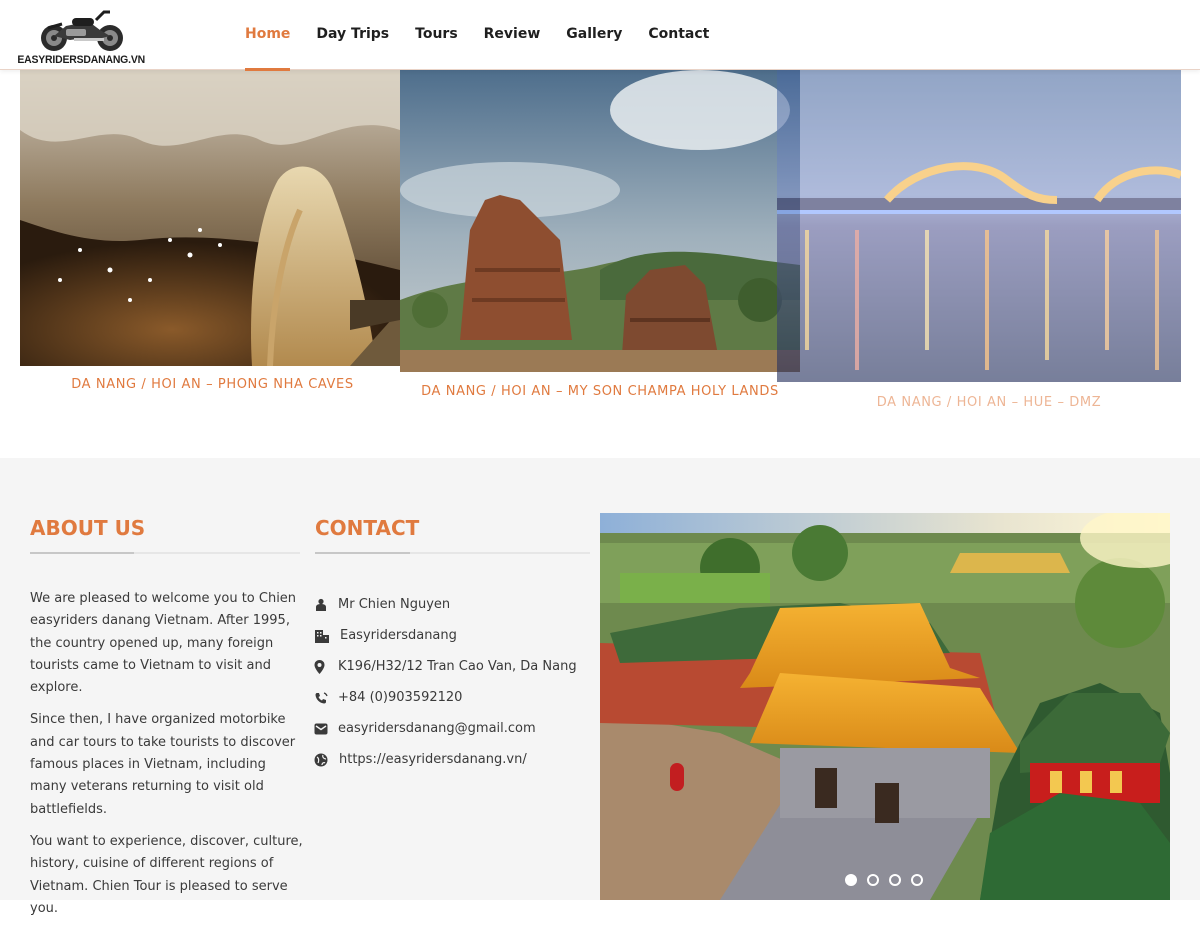 This screenshot has width=1200, height=930. Describe the element at coordinates (457, 666) in the screenshot. I see `contact-address: K196/H32/12 Tran Cao Van, Da Nang` at that location.